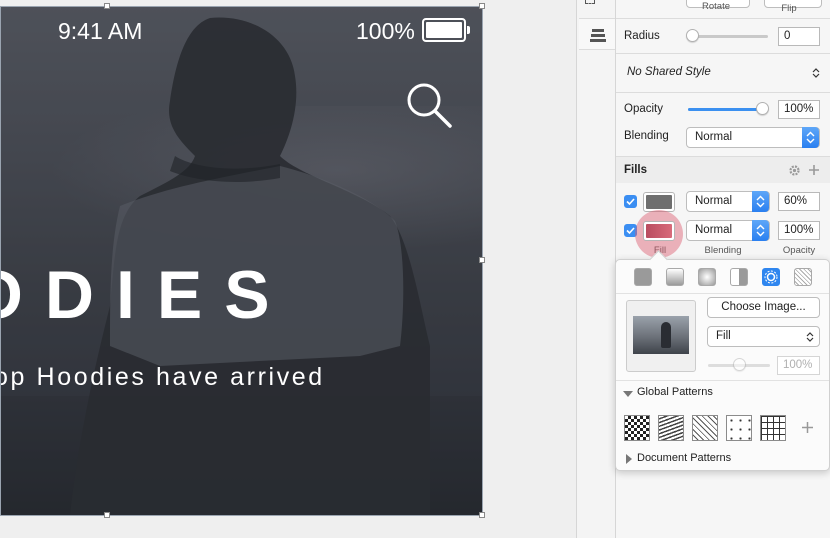 The width and height of the screenshot is (830, 538). I want to click on solid-fill-icon, so click(643, 277).